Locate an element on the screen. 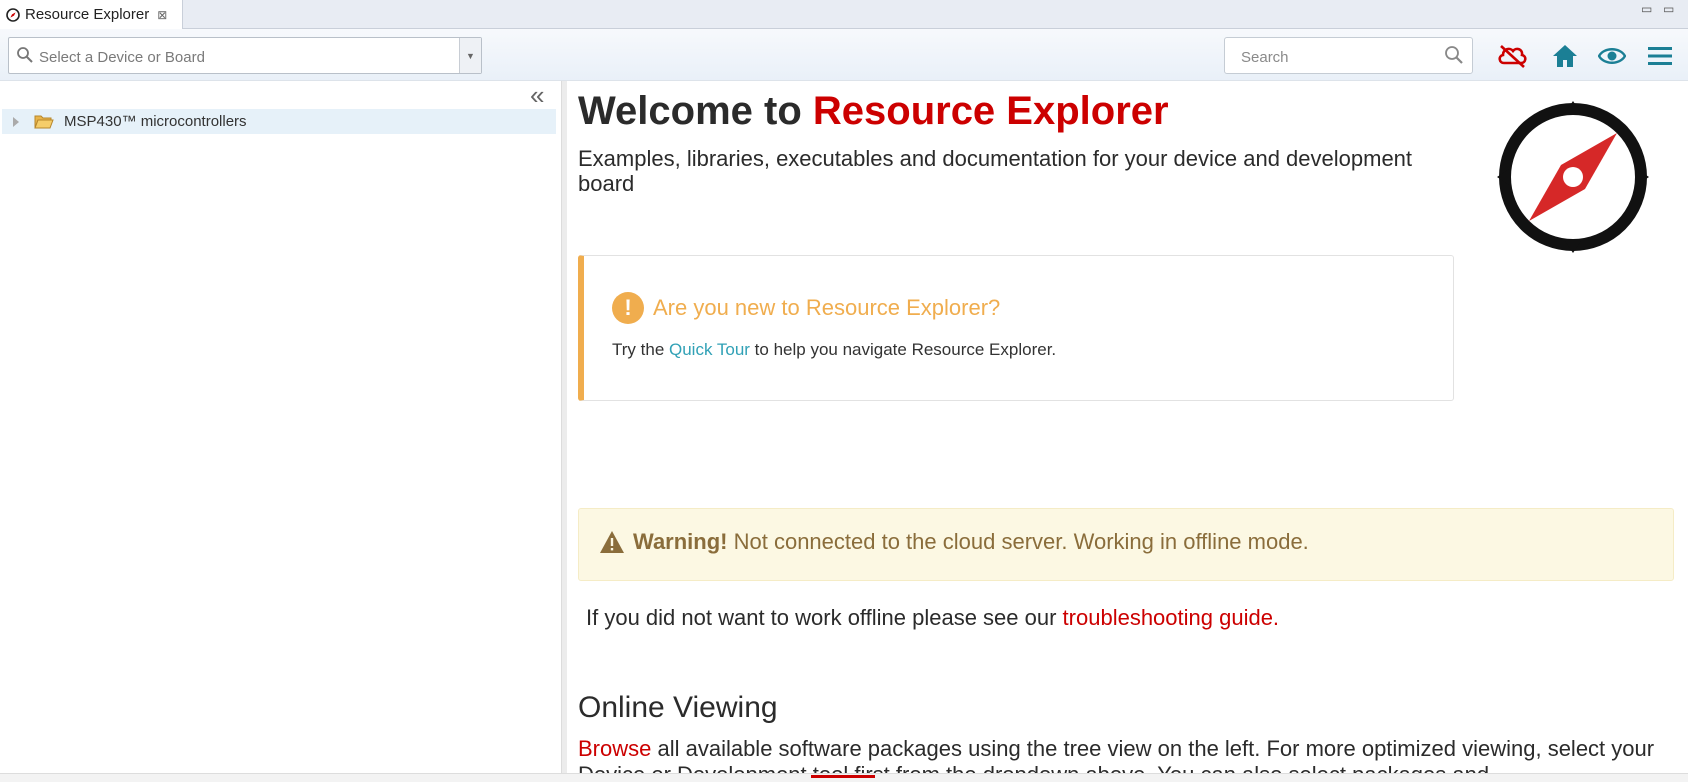 This screenshot has height=782, width=1688. device-board-select: ▼ is located at coordinates (245, 55).